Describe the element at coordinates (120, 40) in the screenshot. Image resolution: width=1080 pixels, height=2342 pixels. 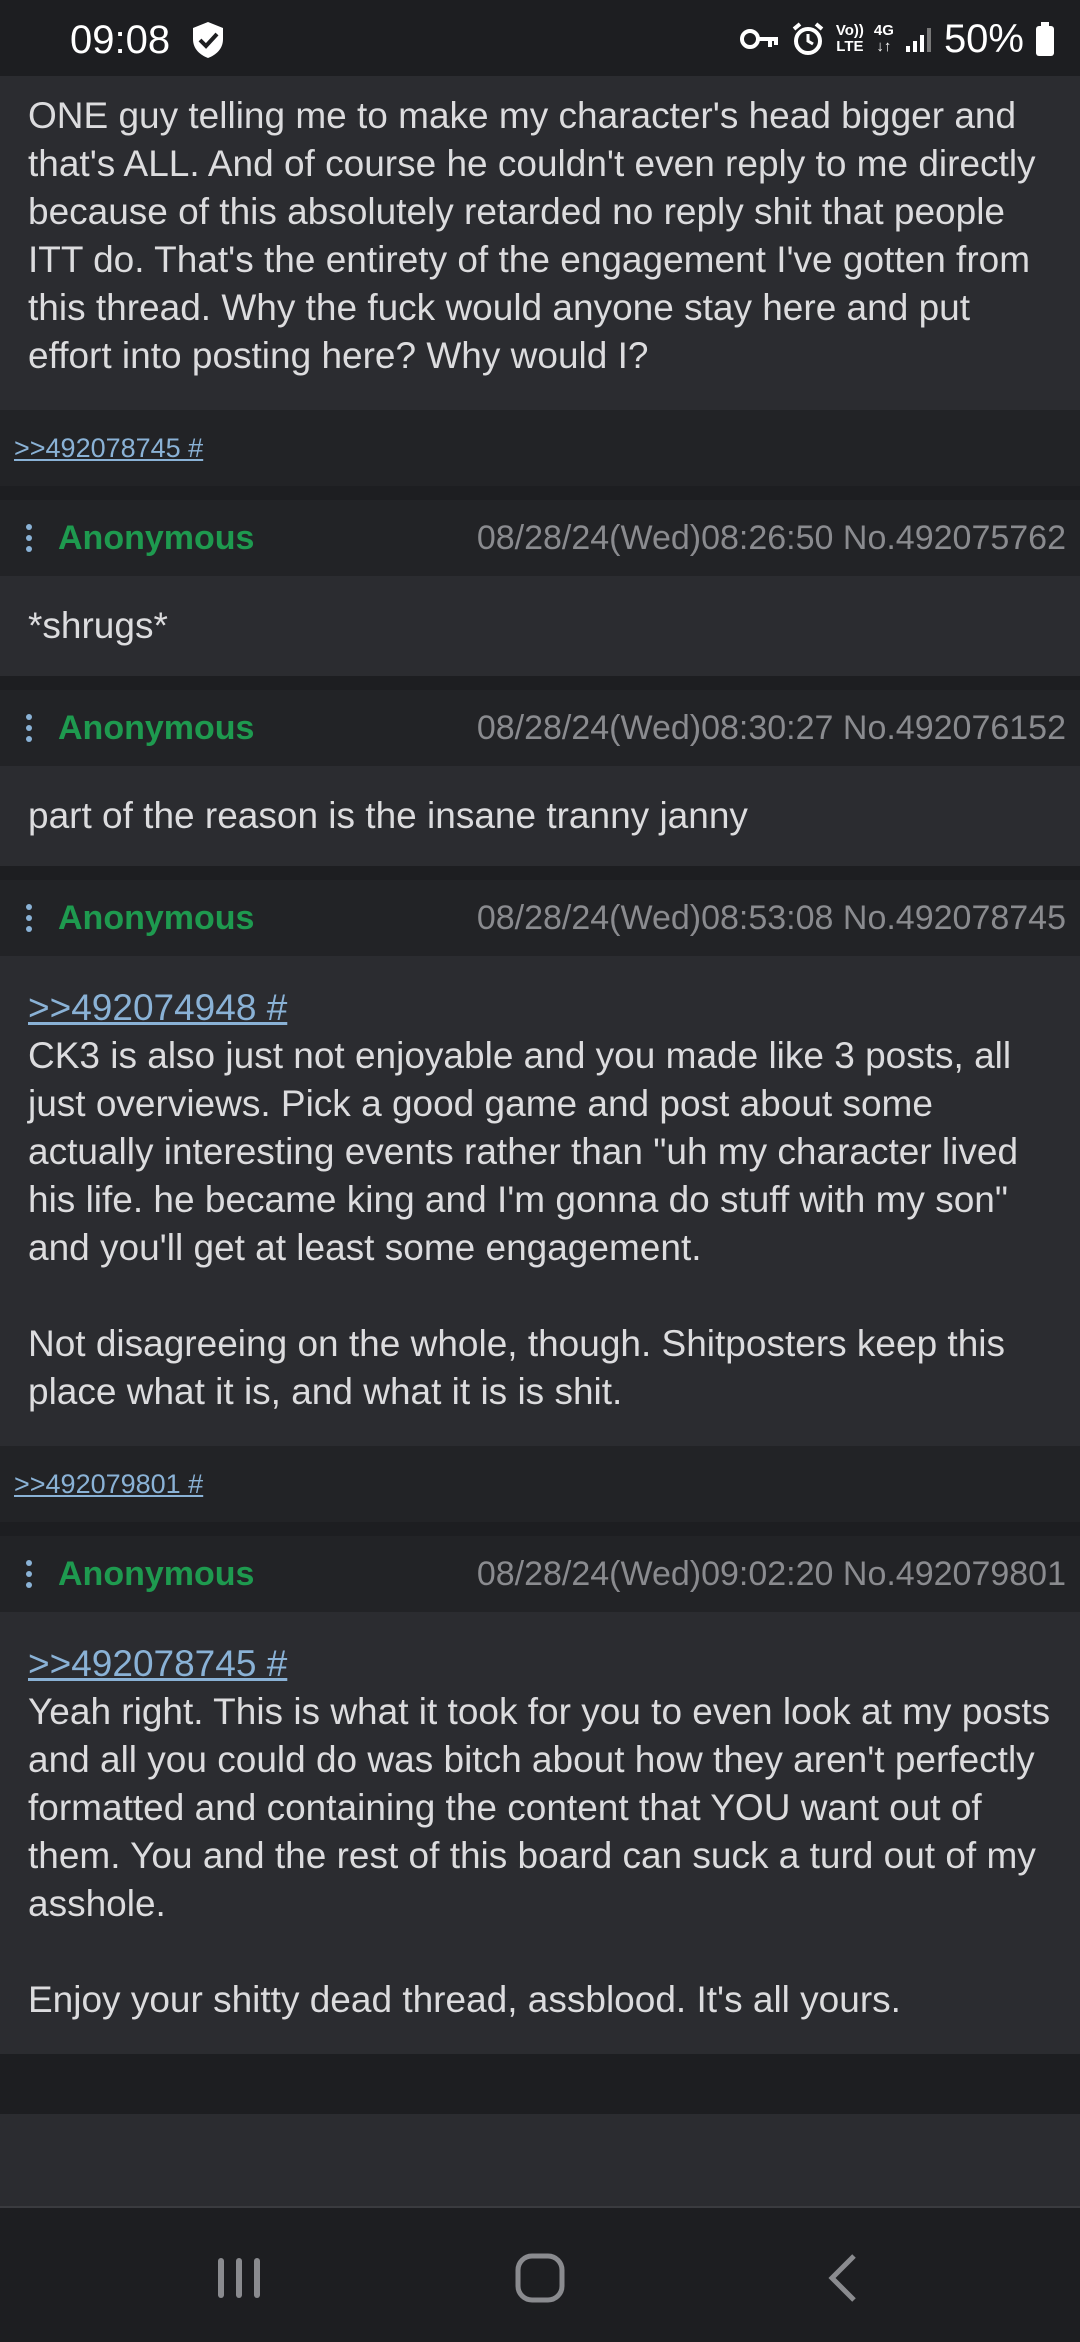
I see `status-time: 09:08` at that location.